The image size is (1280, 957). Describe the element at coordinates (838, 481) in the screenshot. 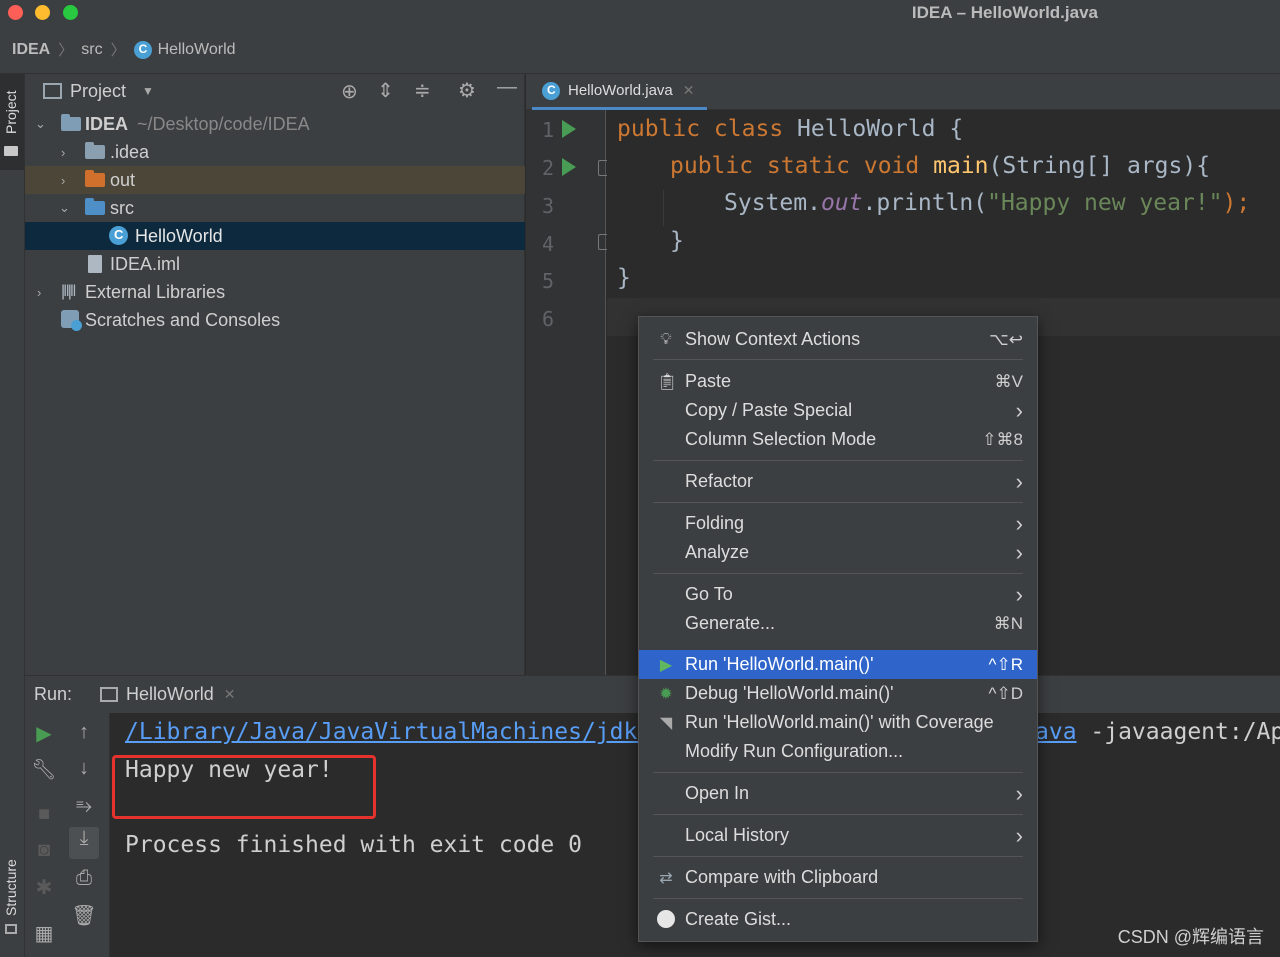

I see `menu-item-refactor: Refactor` at that location.